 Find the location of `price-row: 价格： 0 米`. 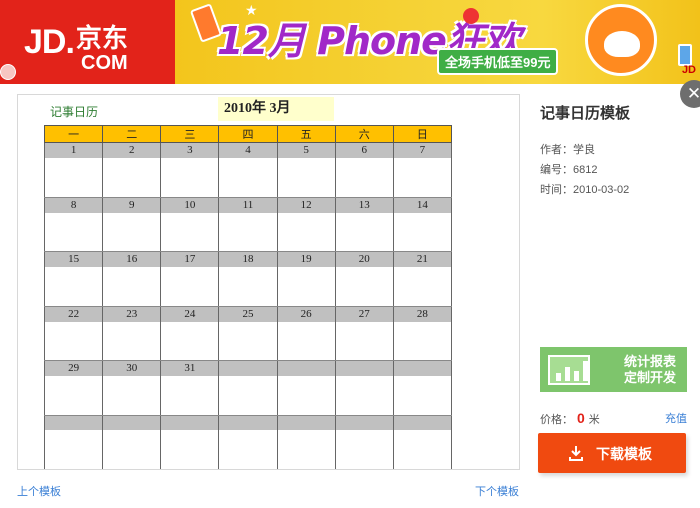

price-row: 价格： 0 米 is located at coordinates (570, 418).